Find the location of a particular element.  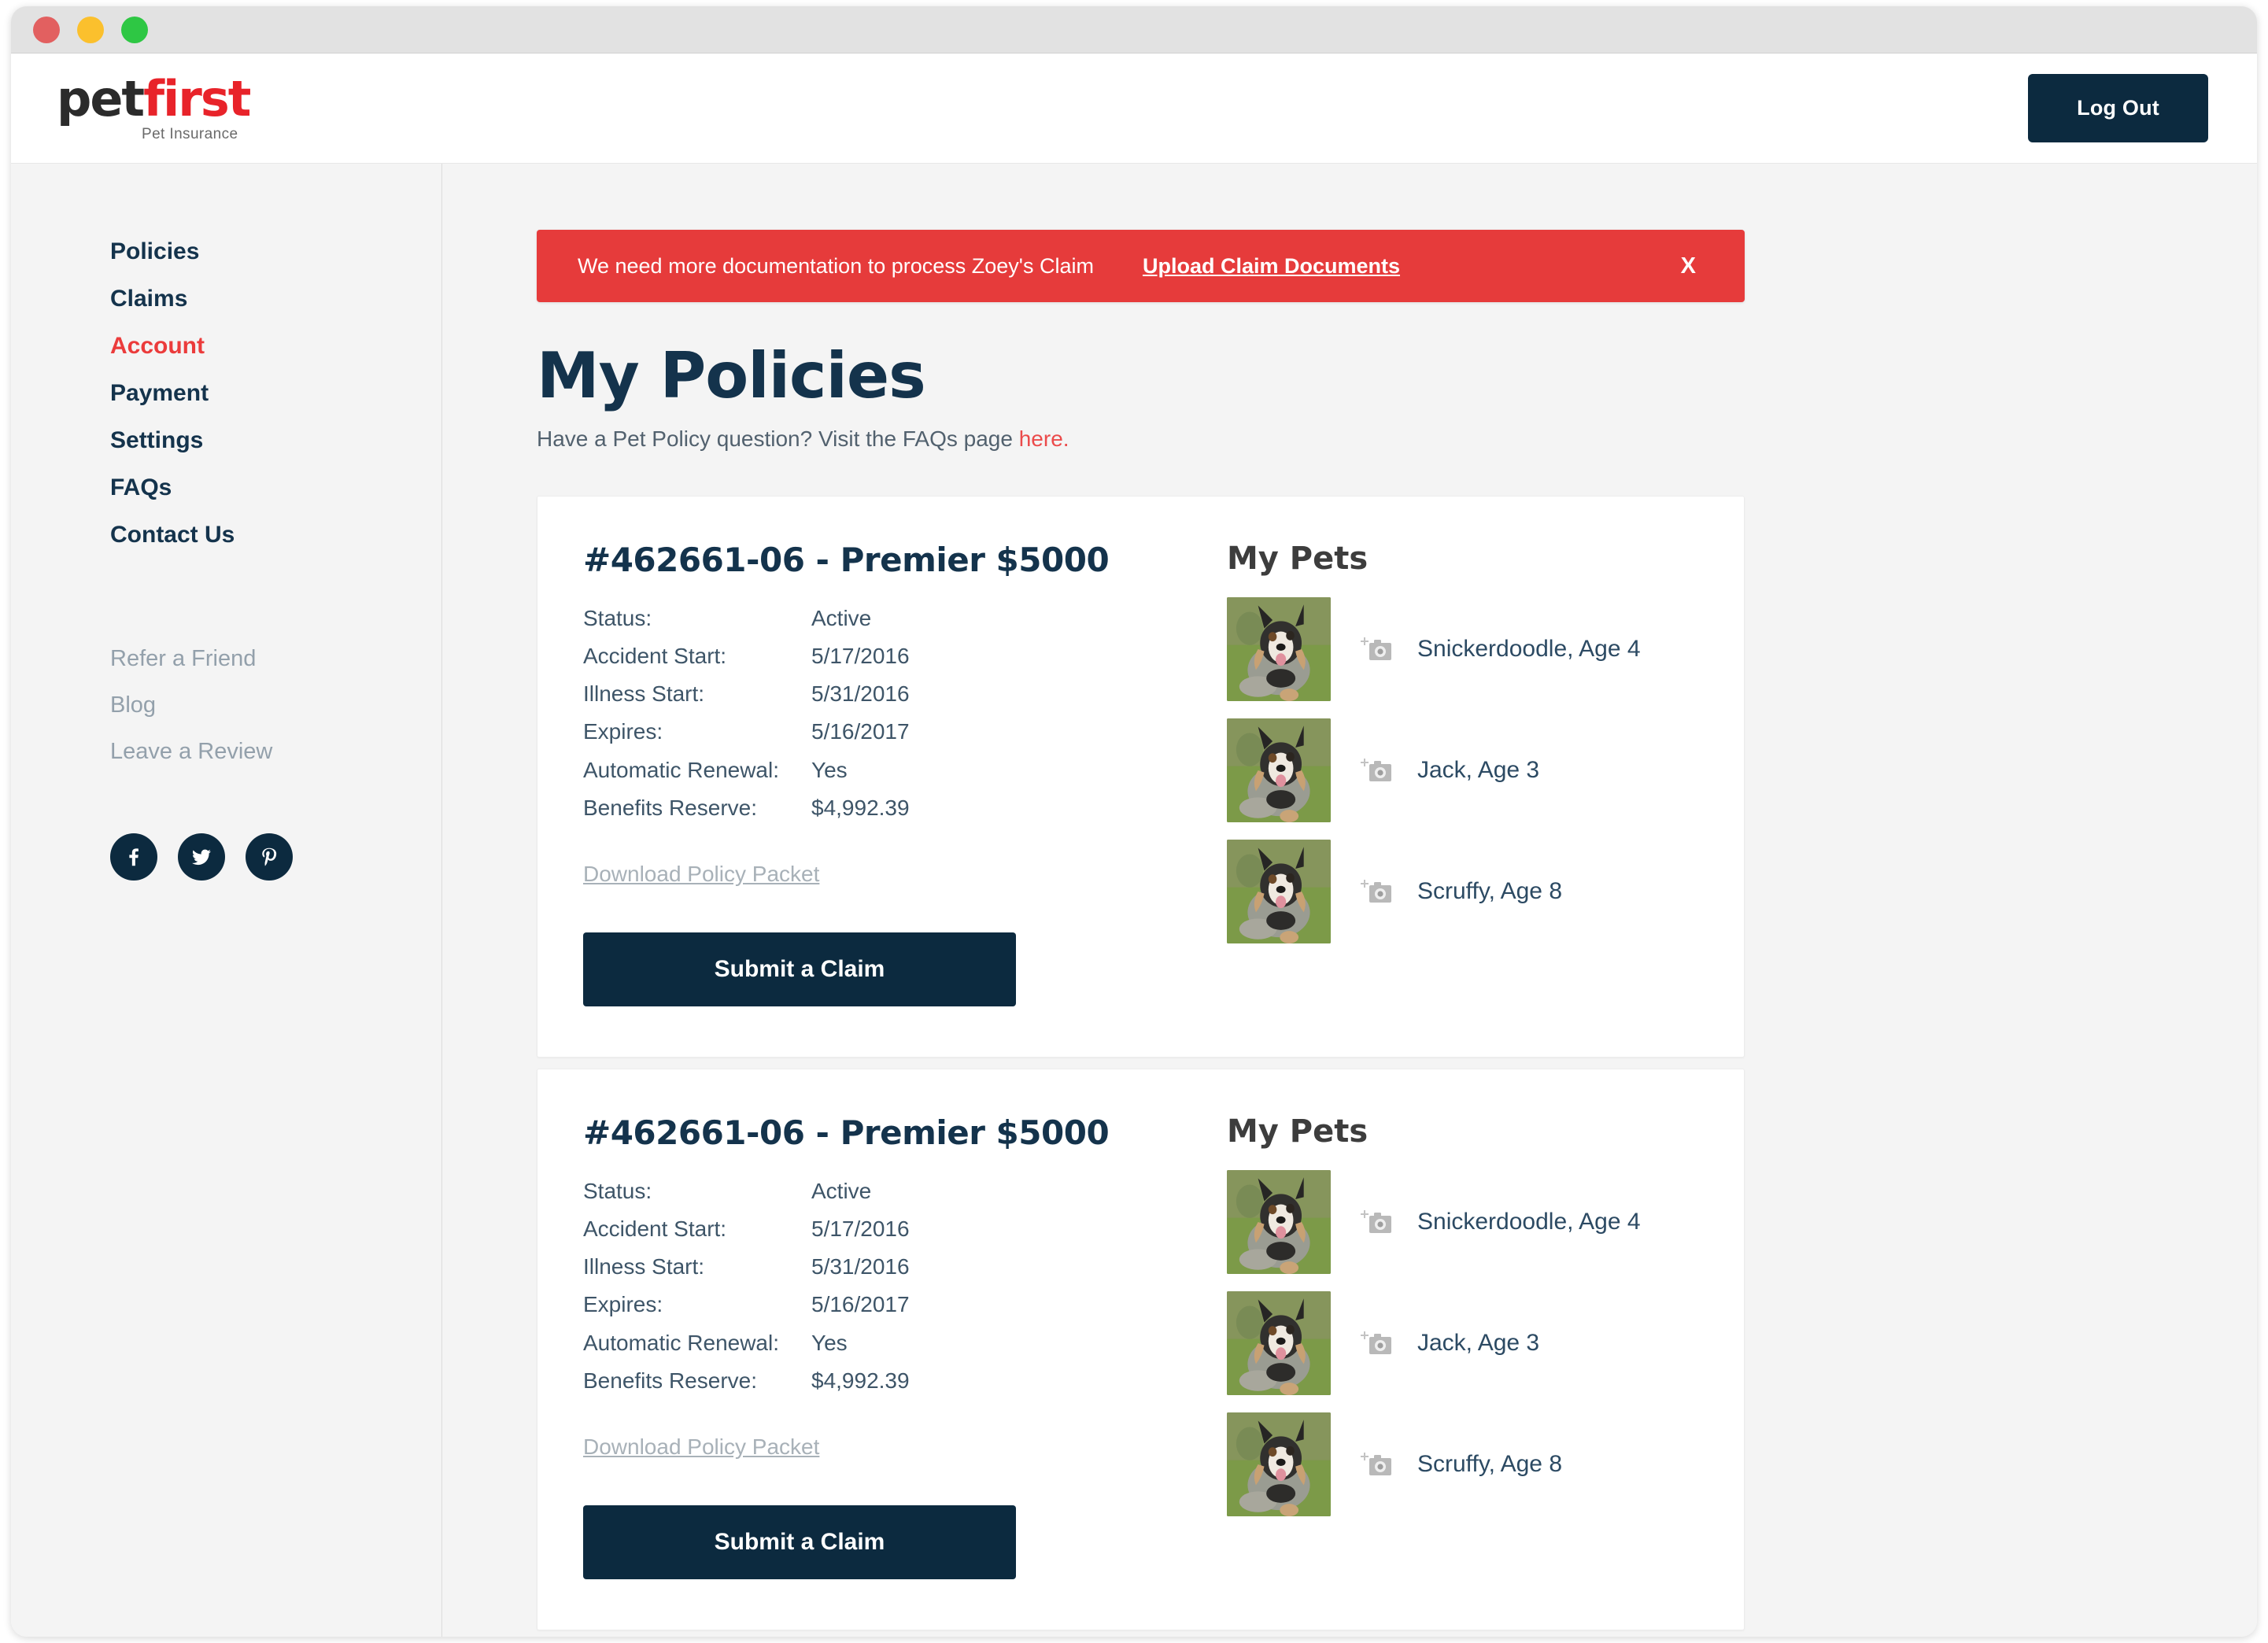

minimize-window-button is located at coordinates (90, 29).